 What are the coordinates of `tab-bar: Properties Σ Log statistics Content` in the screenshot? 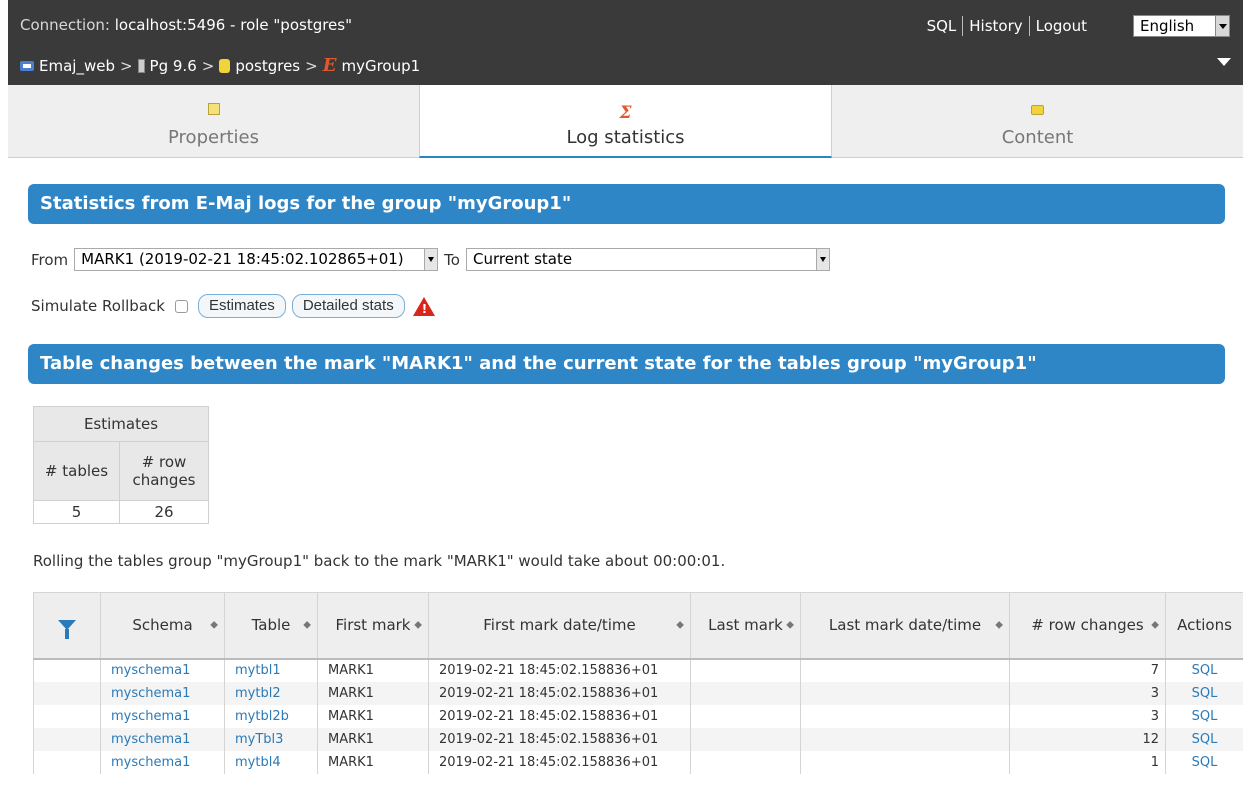 It's located at (625, 121).